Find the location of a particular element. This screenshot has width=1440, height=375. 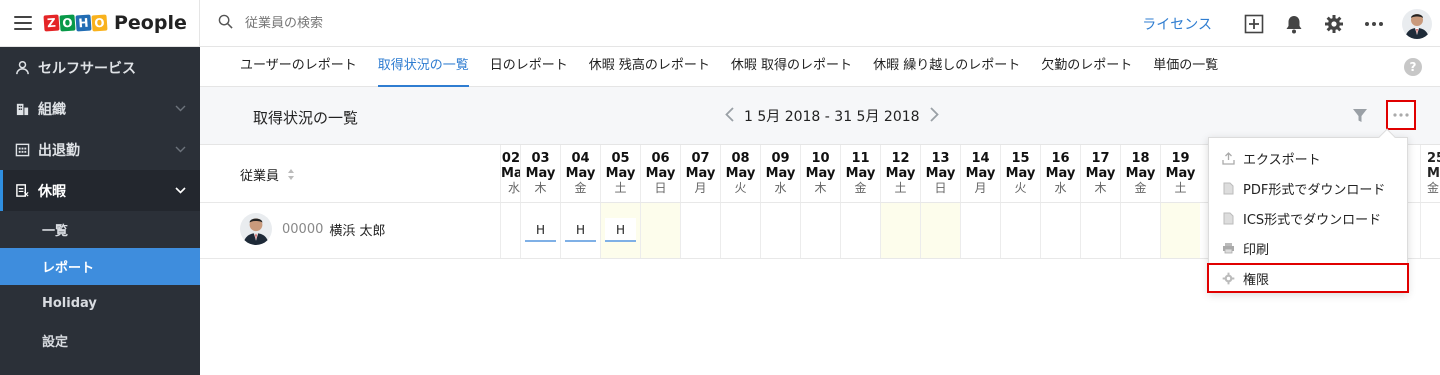

tab-user-report: ユーザーのレポート is located at coordinates (298, 66).